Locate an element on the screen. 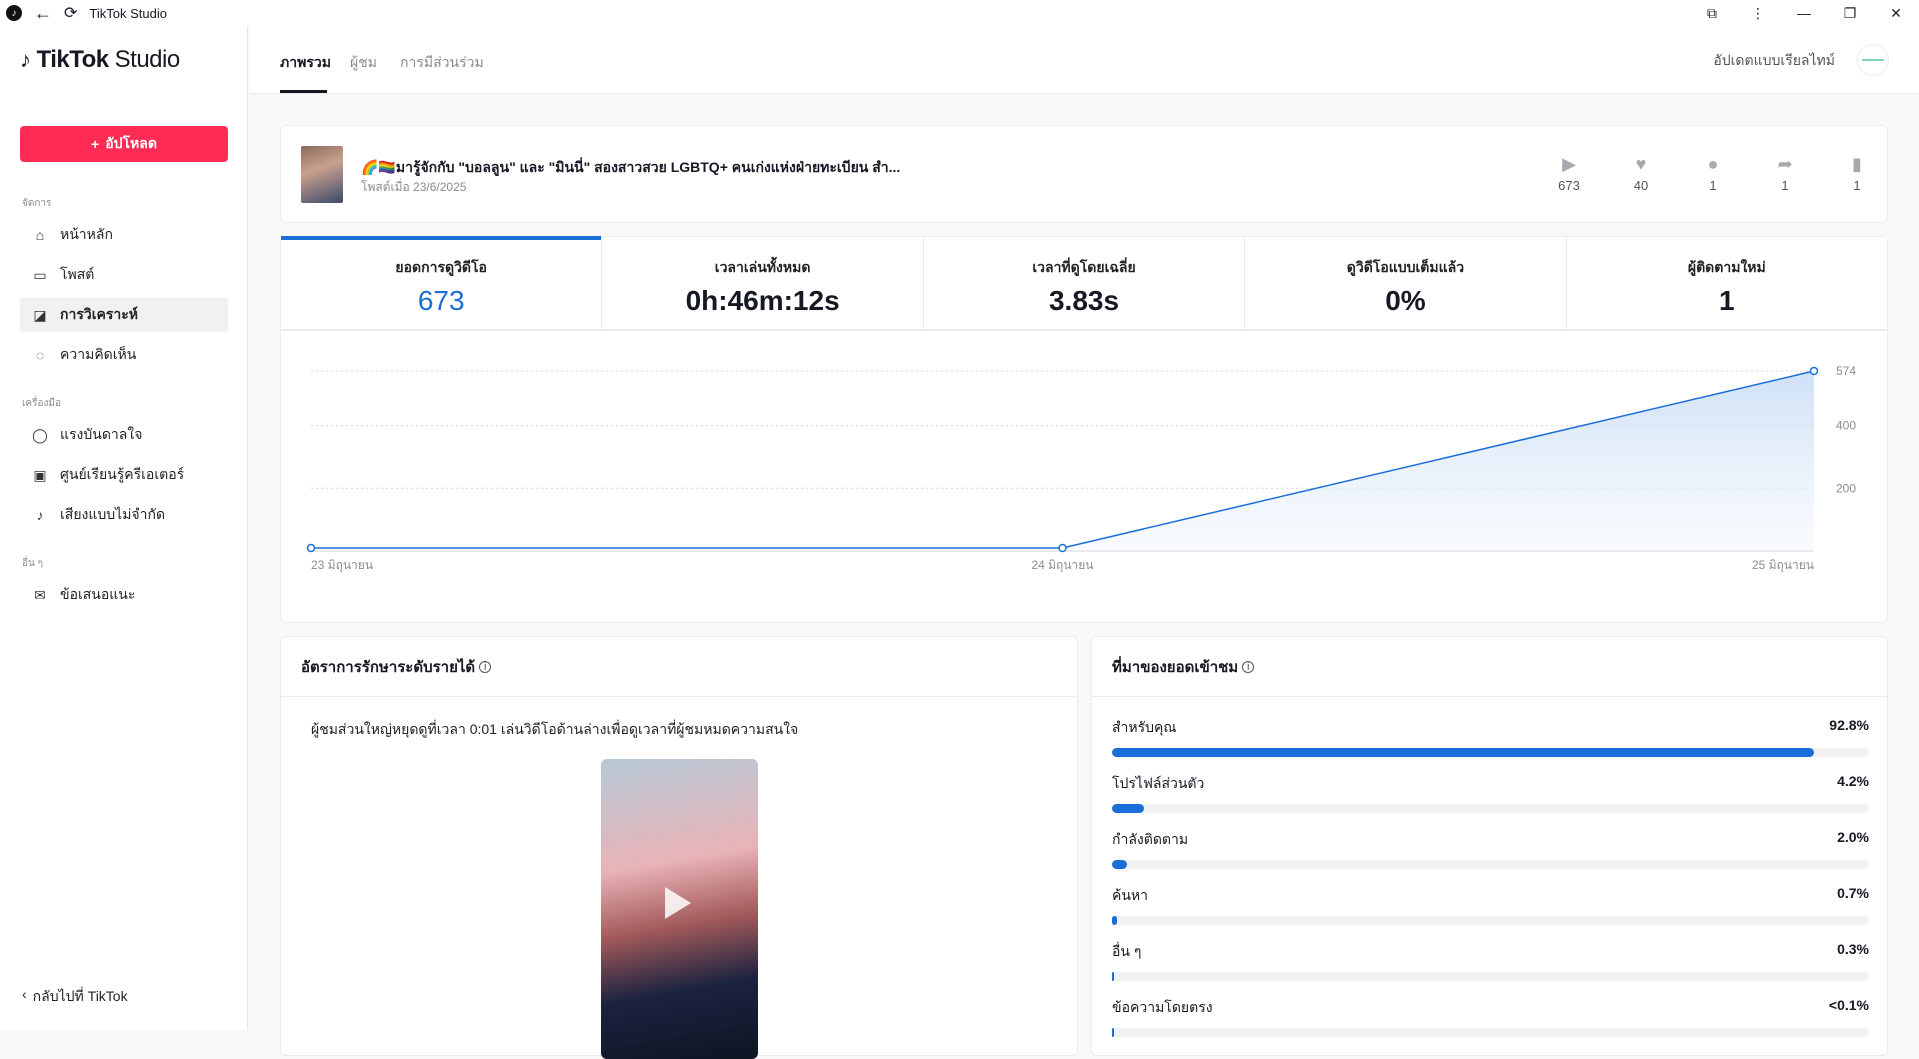 Image resolution: width=1919 pixels, height=1059 pixels. traffic-source-label: โปรไฟล์ส่วนตัว is located at coordinates (1158, 783).